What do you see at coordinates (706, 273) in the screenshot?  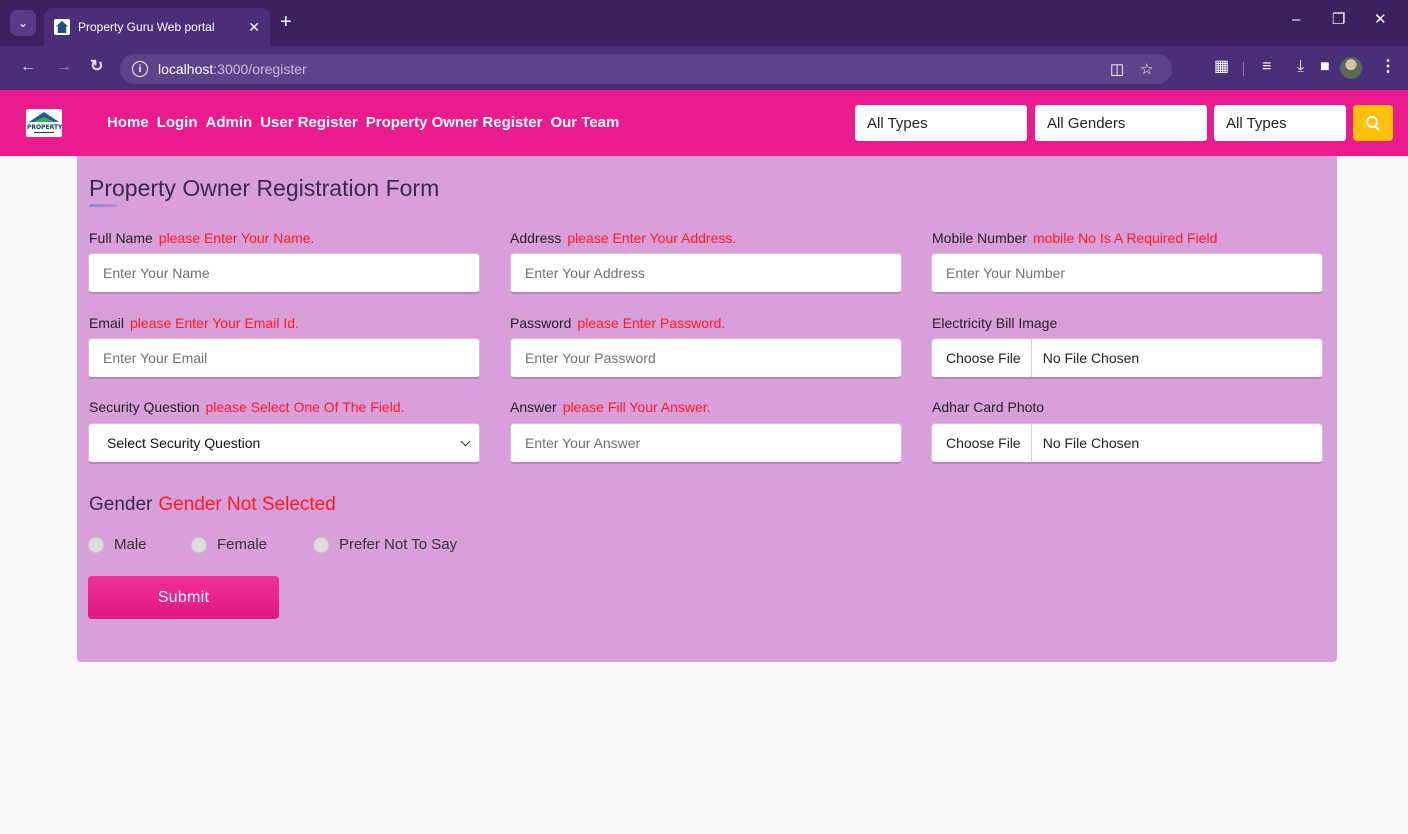 I see `address-input: Enter Your Address` at bounding box center [706, 273].